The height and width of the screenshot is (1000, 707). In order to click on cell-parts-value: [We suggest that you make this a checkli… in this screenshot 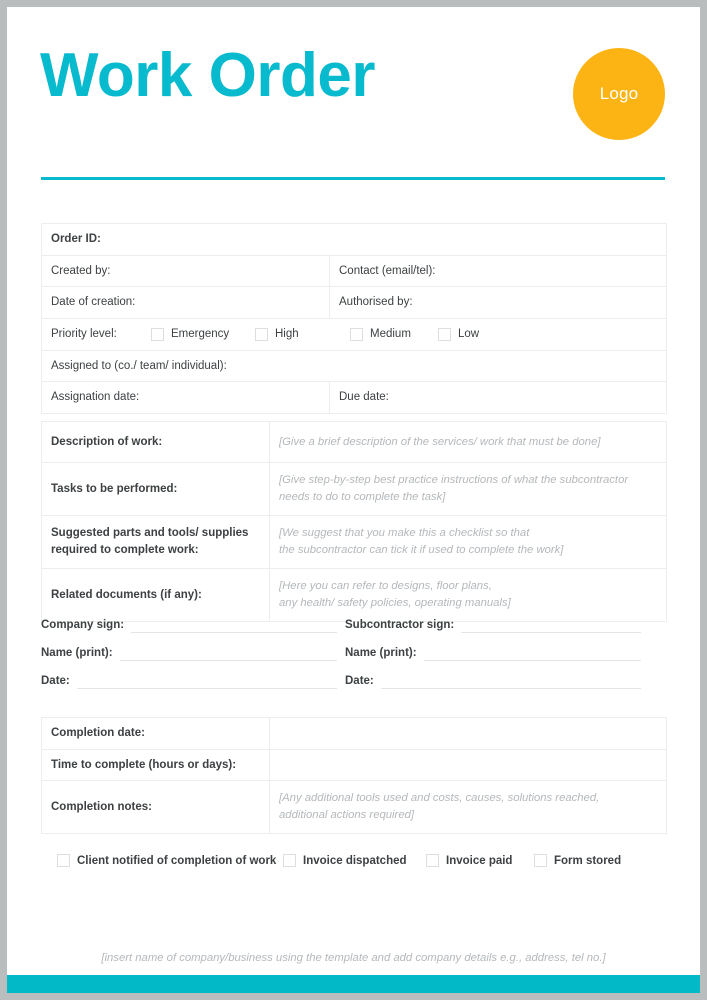, I will do `click(468, 542)`.